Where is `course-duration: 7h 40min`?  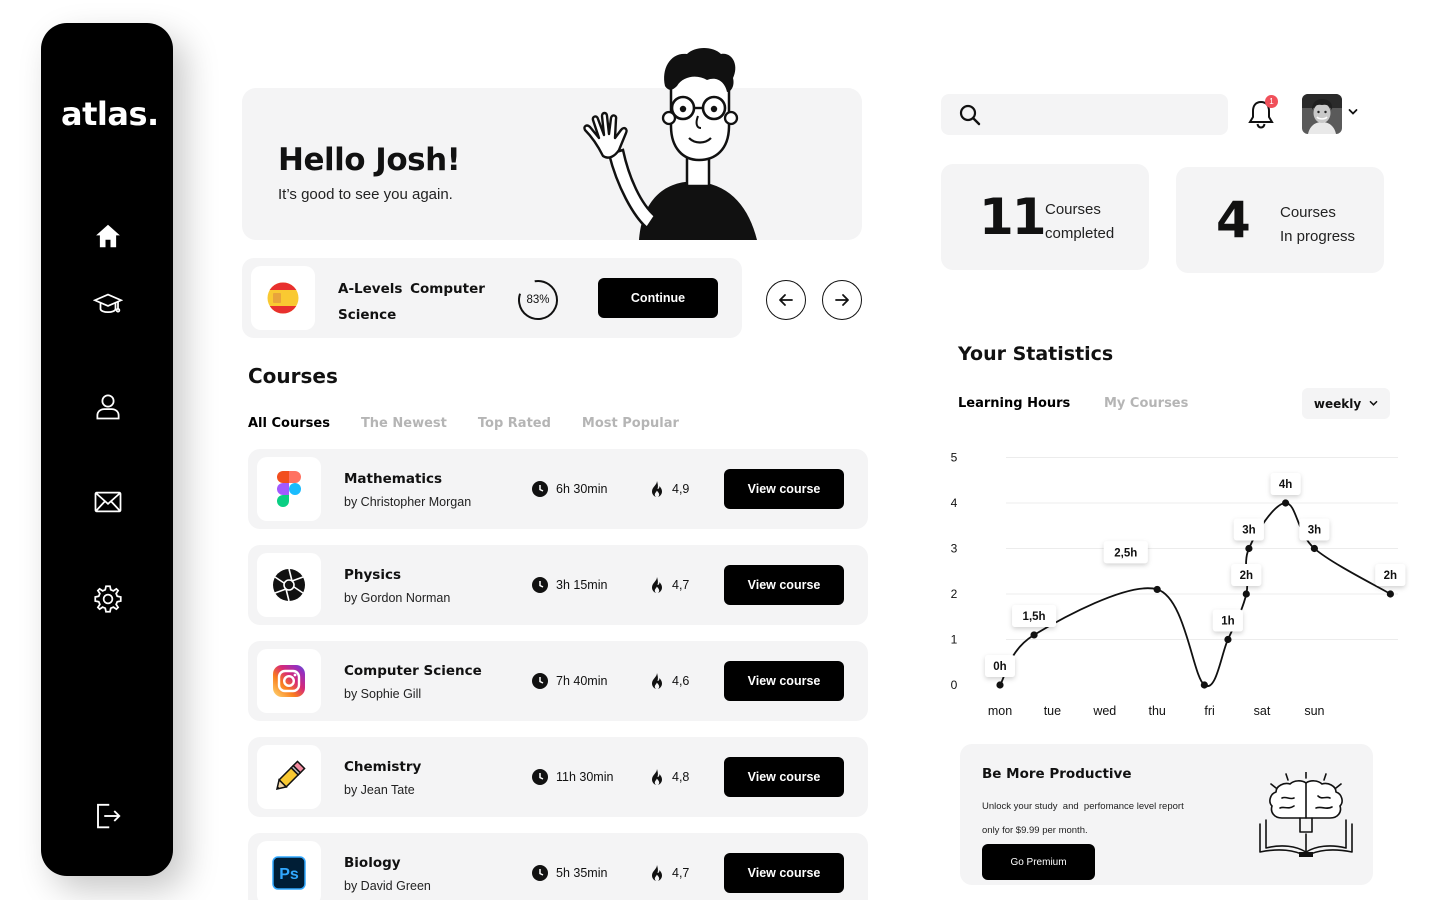 course-duration: 7h 40min is located at coordinates (569, 681).